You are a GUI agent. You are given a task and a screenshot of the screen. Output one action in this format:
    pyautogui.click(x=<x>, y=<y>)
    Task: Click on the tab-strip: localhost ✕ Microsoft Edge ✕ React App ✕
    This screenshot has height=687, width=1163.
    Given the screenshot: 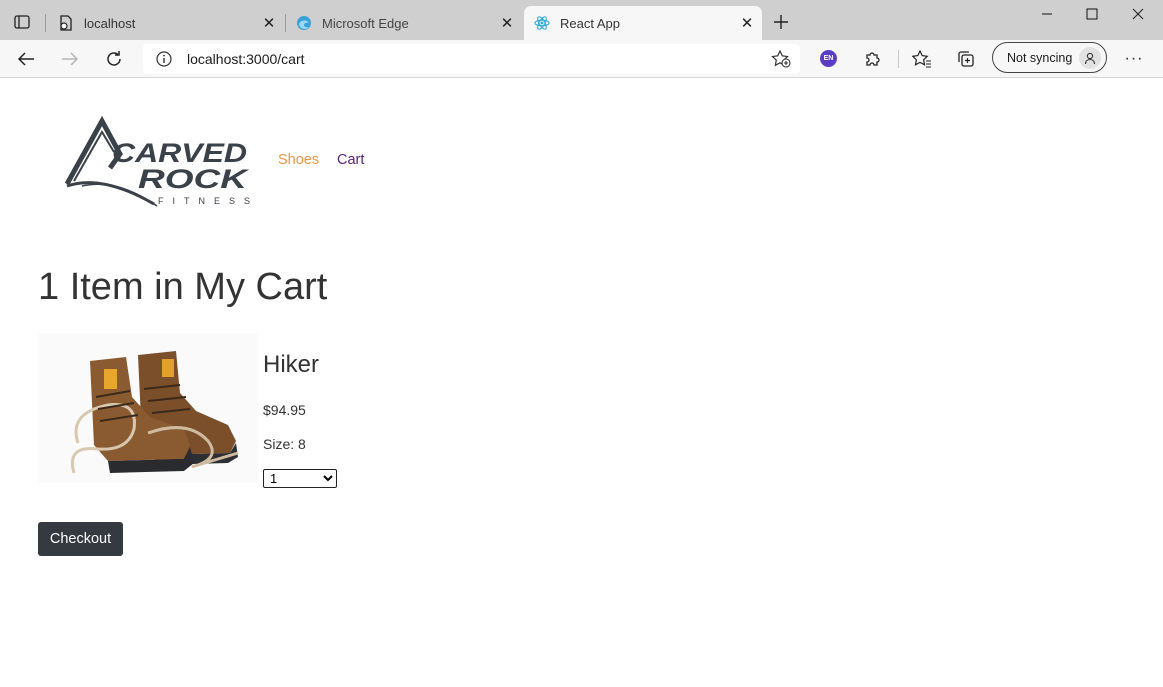 What is the action you would take?
    pyautogui.click(x=581, y=20)
    